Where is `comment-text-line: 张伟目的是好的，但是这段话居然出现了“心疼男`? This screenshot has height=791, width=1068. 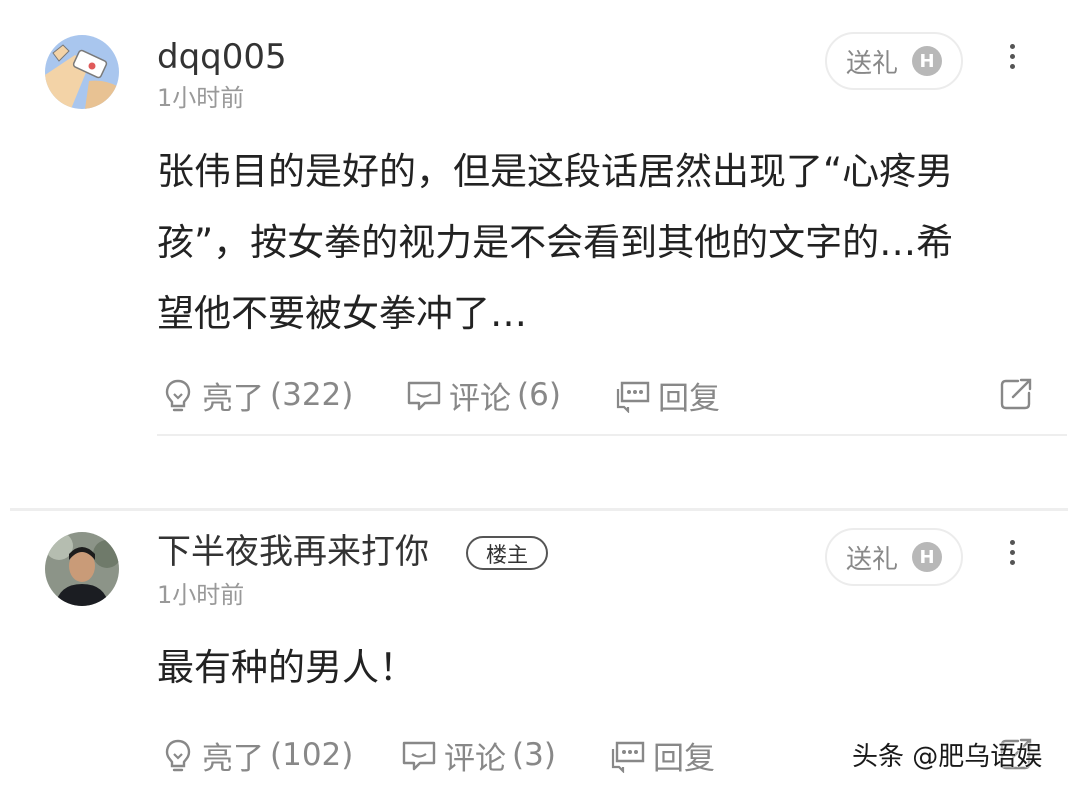 comment-text-line: 张伟目的是好的，但是这段话居然出现了“心疼男 is located at coordinates (555, 171).